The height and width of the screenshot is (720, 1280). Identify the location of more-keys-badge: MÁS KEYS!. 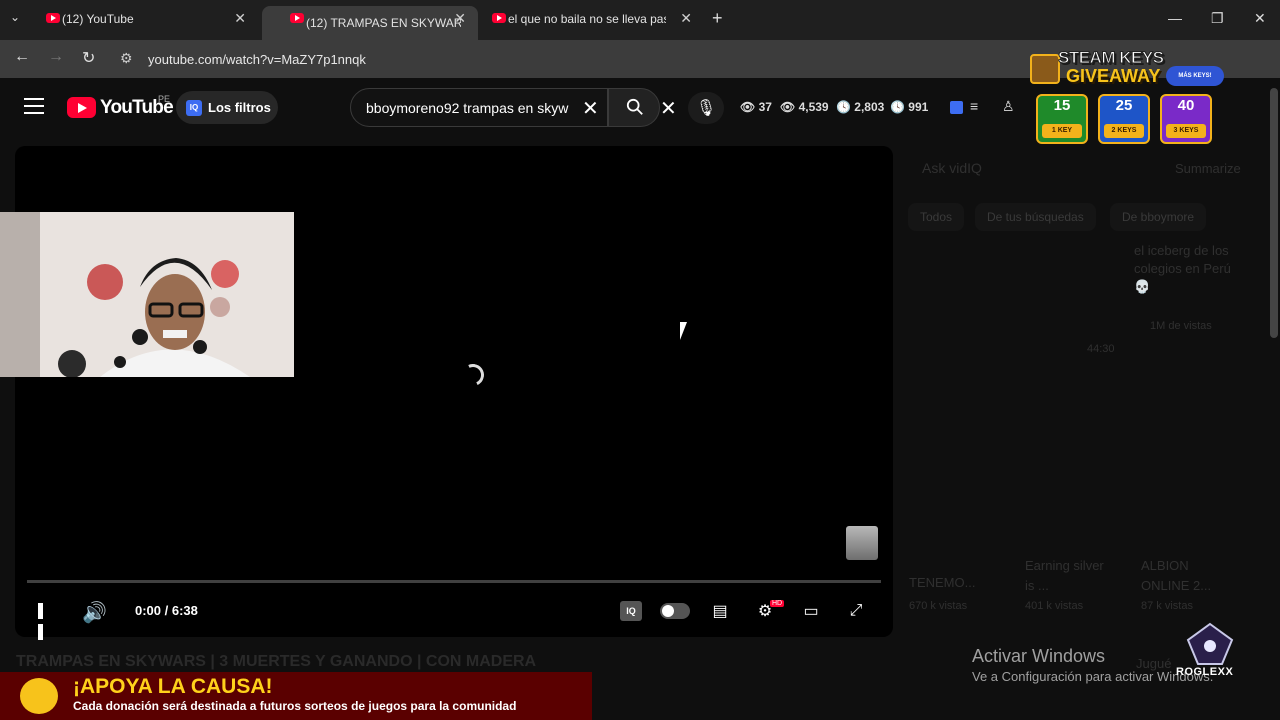
(1195, 76).